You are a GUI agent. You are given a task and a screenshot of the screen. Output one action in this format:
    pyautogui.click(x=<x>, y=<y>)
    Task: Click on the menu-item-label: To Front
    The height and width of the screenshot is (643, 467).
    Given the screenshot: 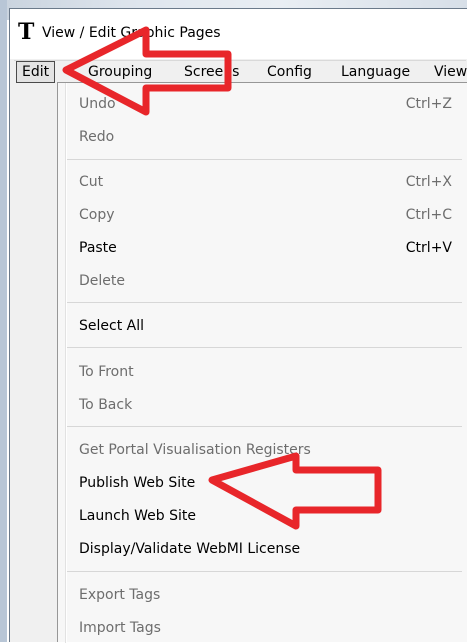 What is the action you would take?
    pyautogui.click(x=106, y=372)
    